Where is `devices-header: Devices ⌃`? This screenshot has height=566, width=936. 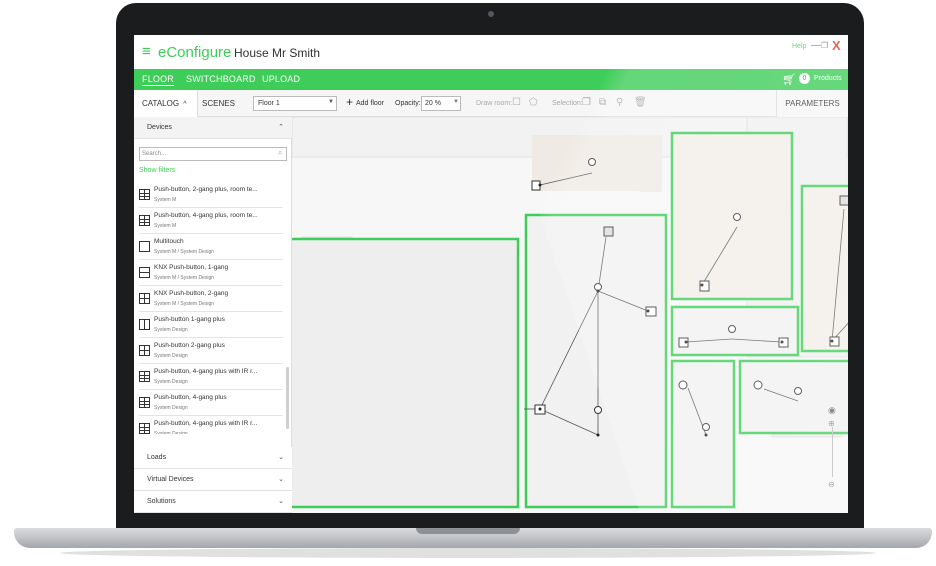
devices-header: Devices ⌃ is located at coordinates (213, 128).